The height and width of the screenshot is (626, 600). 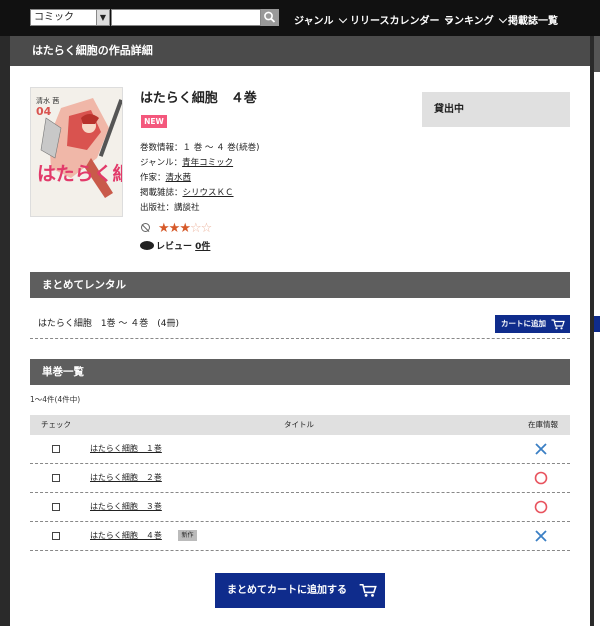 I want to click on magazine-label: 掲載雑誌：, so click(x=161, y=193).